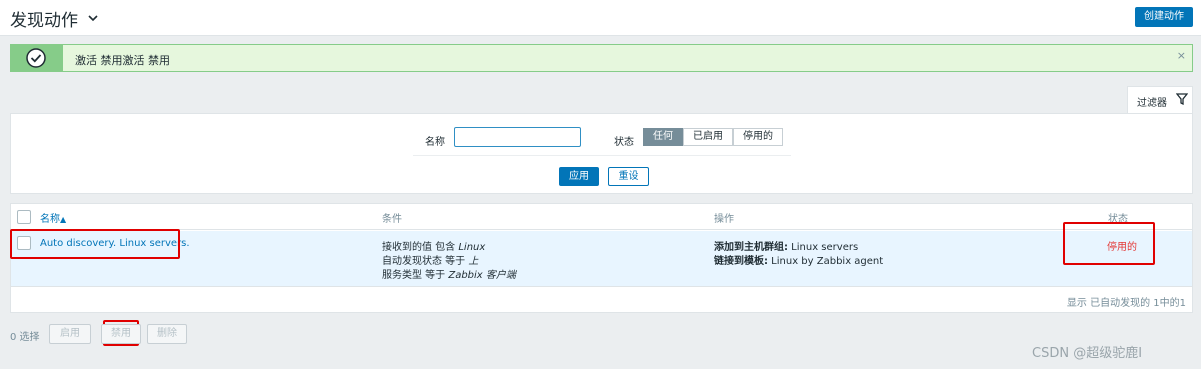 The image size is (1201, 369). What do you see at coordinates (435, 142) in the screenshot?
I see `filter-name-label: 名称` at bounding box center [435, 142].